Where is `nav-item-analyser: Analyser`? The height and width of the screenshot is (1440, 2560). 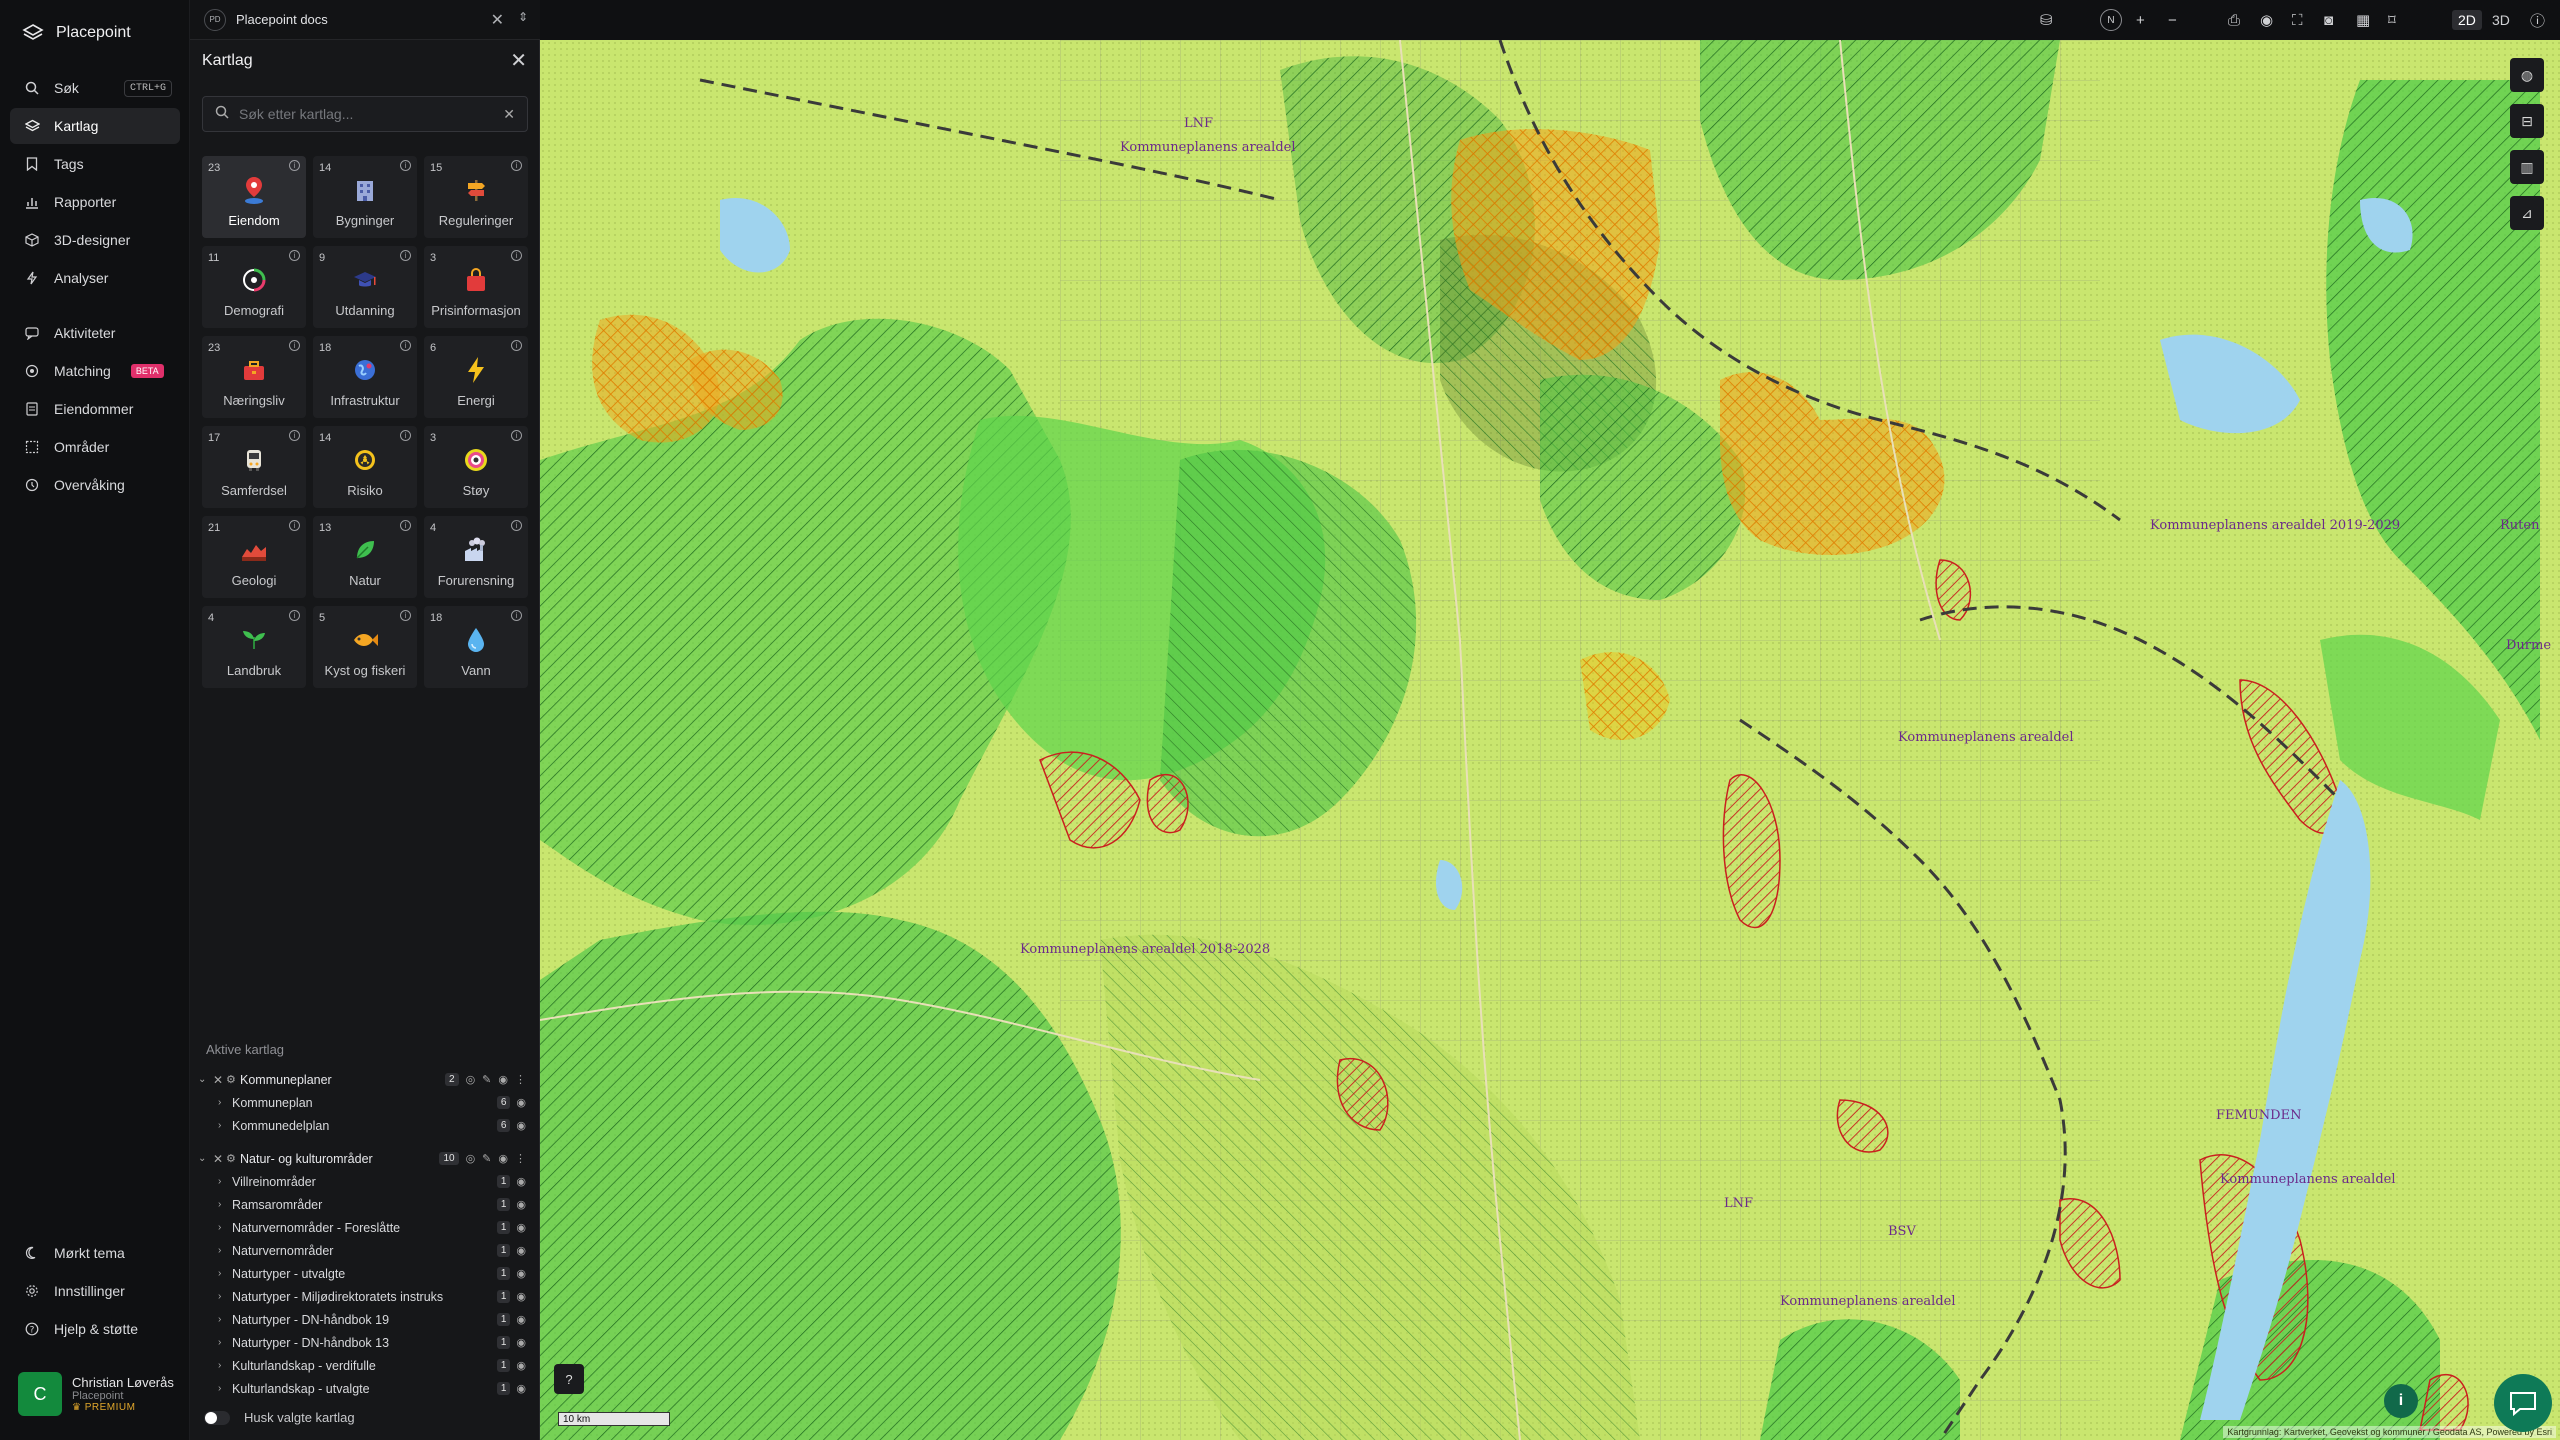 nav-item-analyser: Analyser is located at coordinates (95, 278).